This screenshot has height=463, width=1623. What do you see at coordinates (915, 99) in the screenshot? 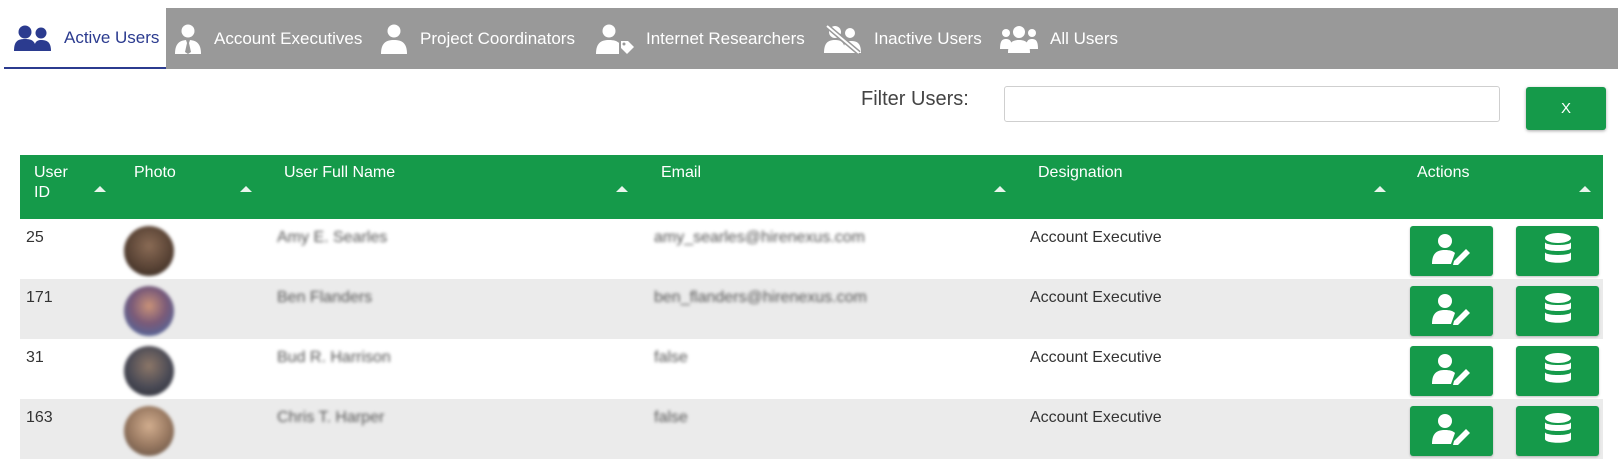
I see `filter-label: Filter Users:` at bounding box center [915, 99].